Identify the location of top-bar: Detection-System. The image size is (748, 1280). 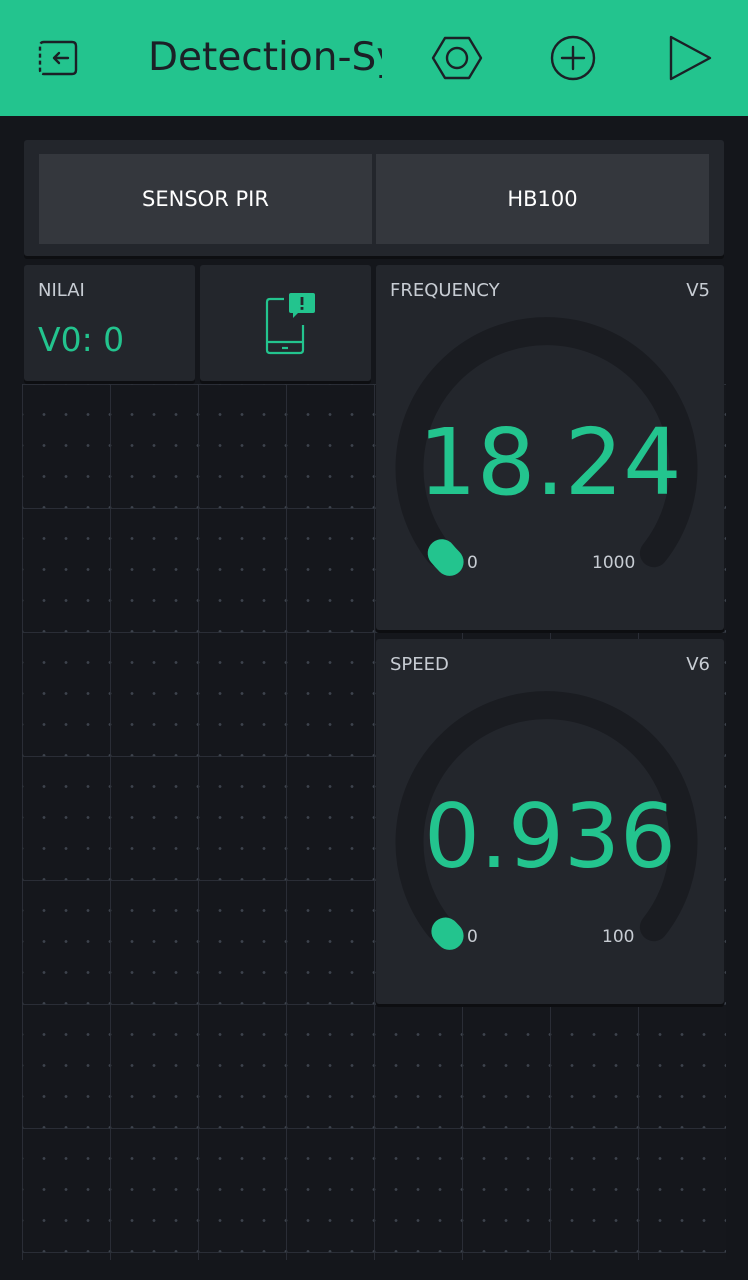
(374, 58).